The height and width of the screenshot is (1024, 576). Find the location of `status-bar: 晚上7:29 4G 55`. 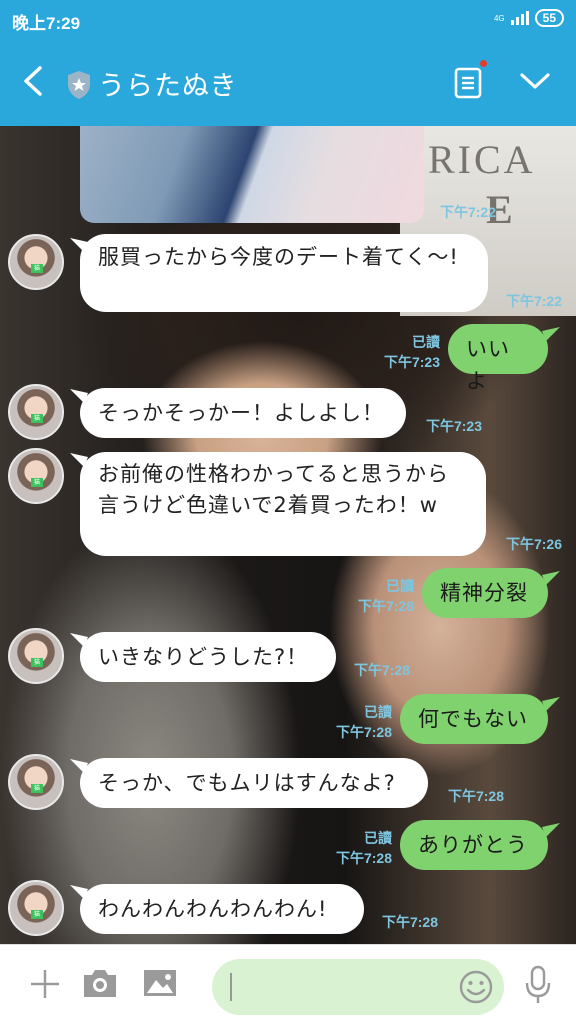

status-bar: 晚上7:29 4G 55 is located at coordinates (288, 19).